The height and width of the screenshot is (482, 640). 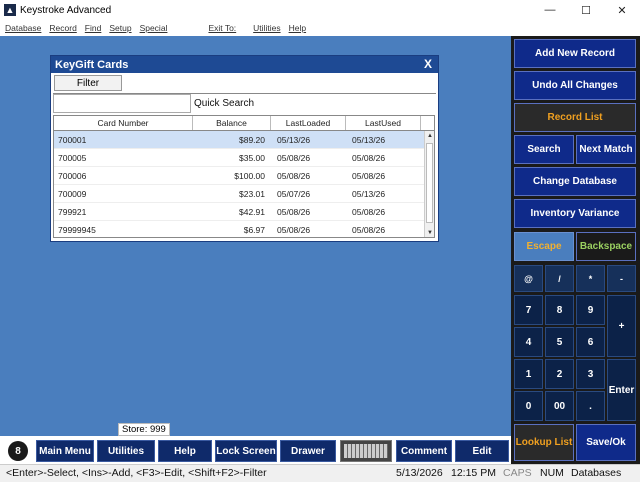 What do you see at coordinates (559, 342) in the screenshot?
I see `key-5: 5` at bounding box center [559, 342].